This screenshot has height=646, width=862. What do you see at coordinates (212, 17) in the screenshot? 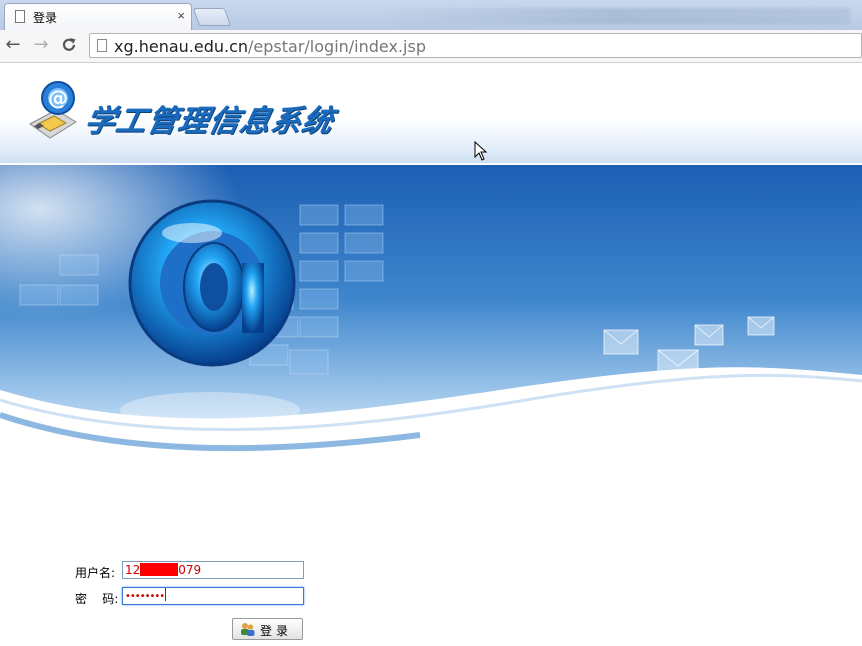
I see `new-tab-button` at bounding box center [212, 17].